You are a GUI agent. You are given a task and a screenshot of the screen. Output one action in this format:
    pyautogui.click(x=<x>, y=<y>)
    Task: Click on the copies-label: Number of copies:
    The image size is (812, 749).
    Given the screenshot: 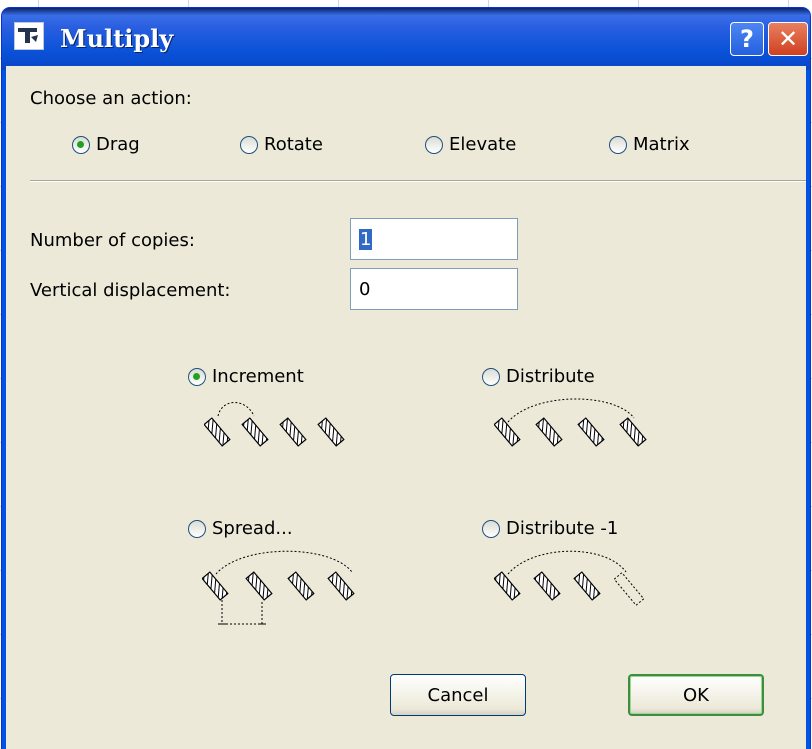 What is the action you would take?
    pyautogui.click(x=112, y=240)
    